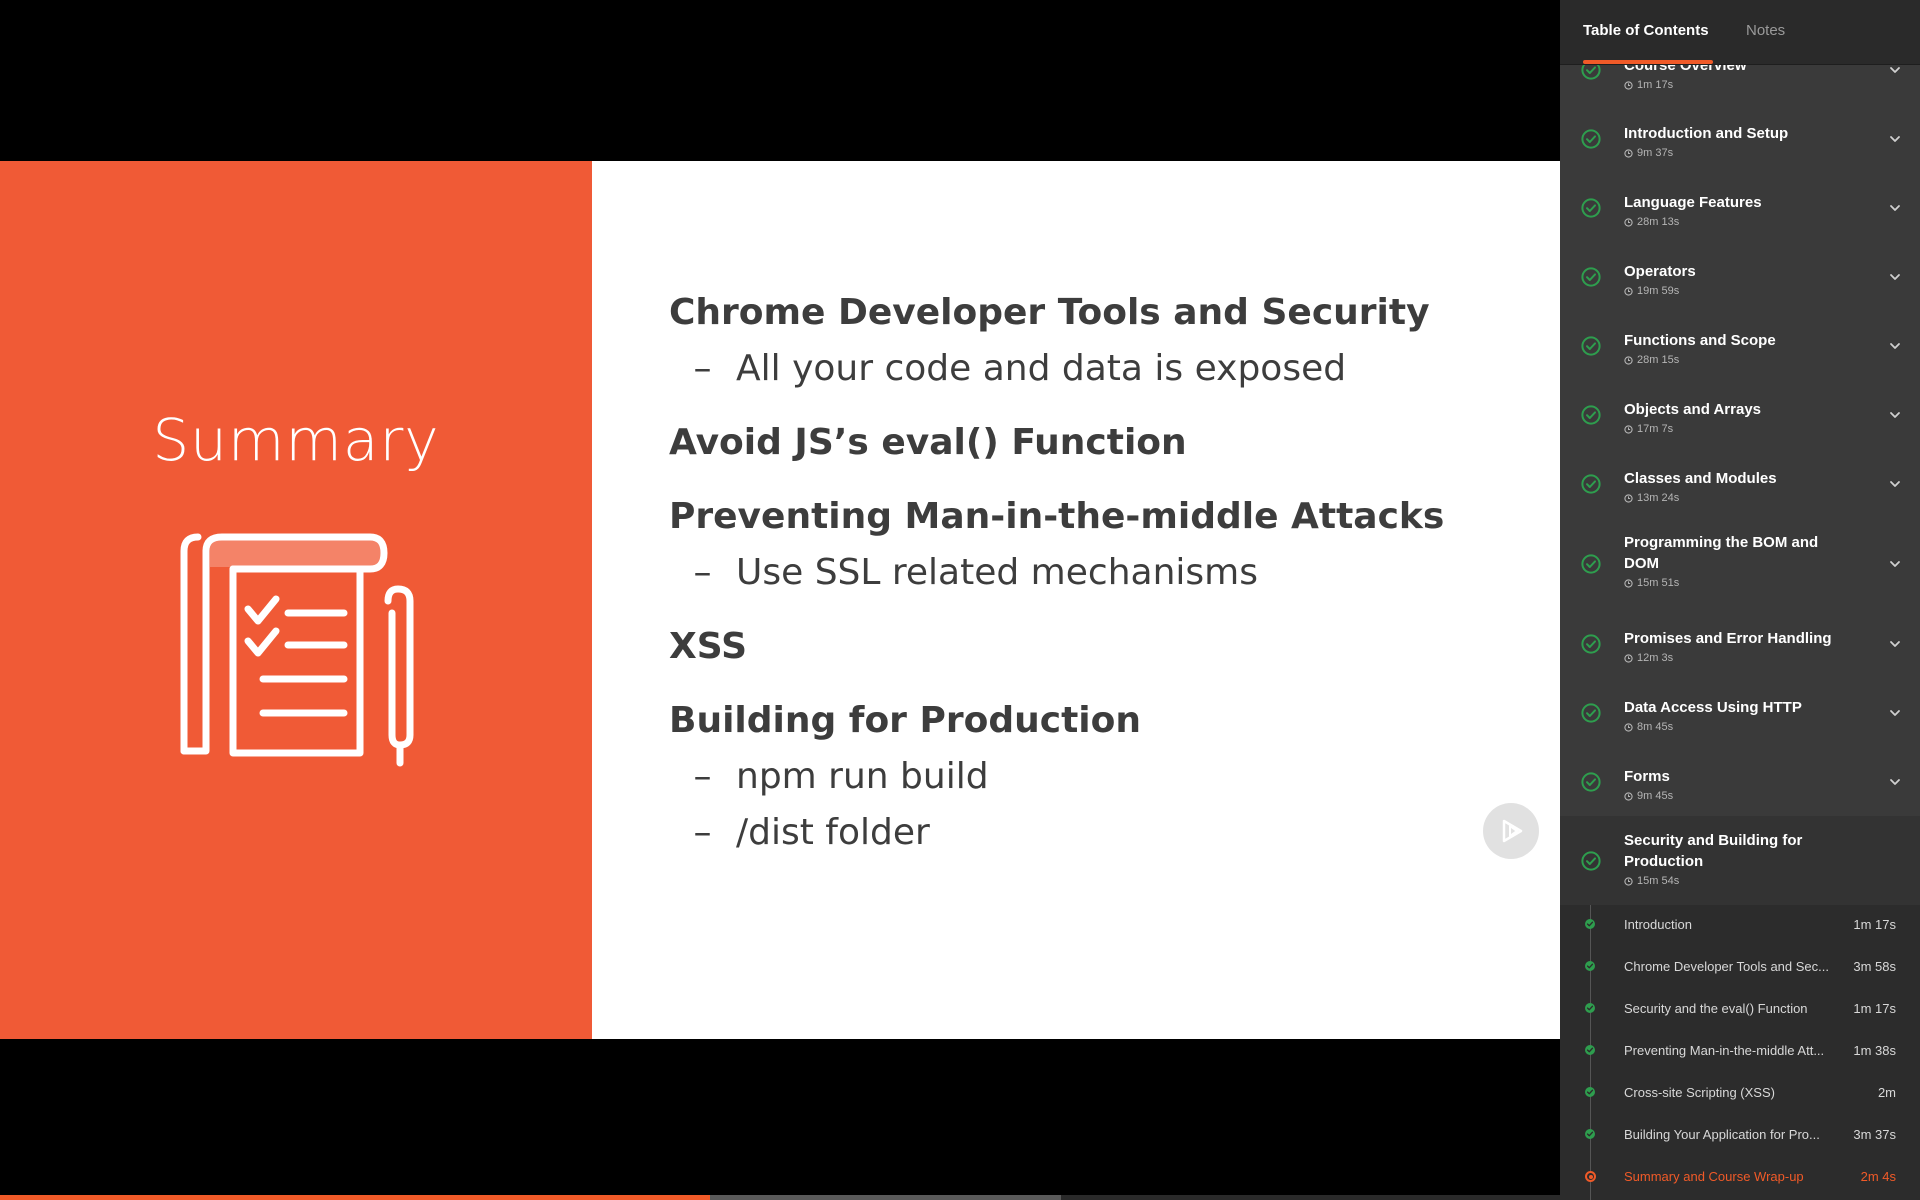  Describe the element at coordinates (1041, 368) in the screenshot. I see `bullet-text: All your code and data is exposed` at that location.